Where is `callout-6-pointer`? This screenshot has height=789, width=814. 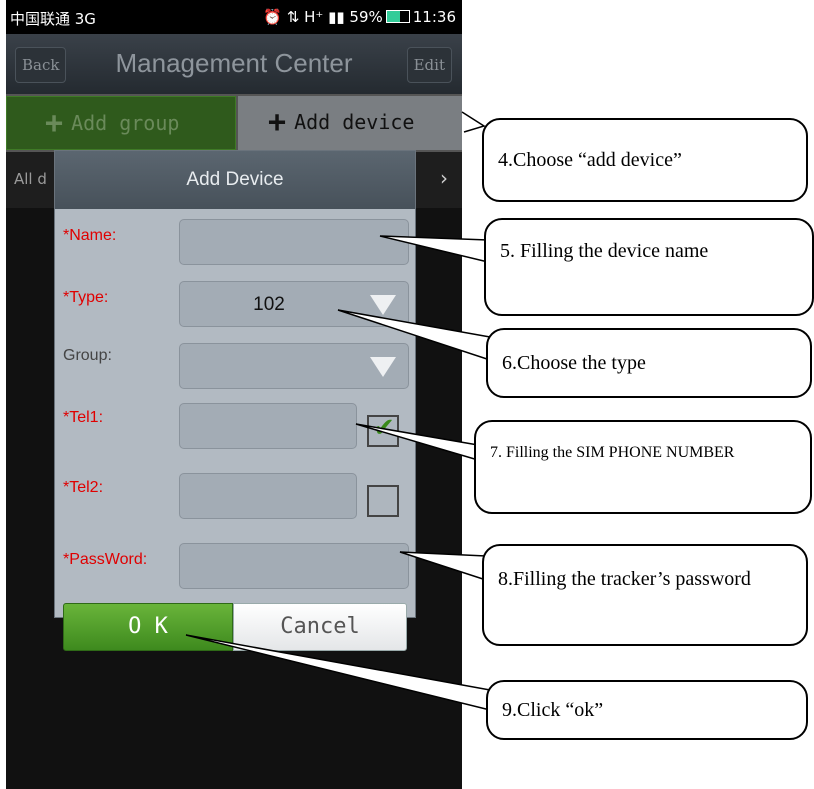
callout-6-pointer is located at coordinates (414, 335).